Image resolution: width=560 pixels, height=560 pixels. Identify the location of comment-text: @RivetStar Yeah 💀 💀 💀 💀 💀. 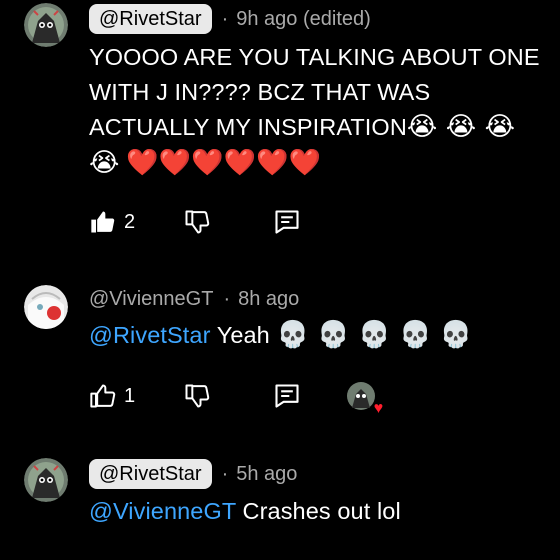
(281, 335).